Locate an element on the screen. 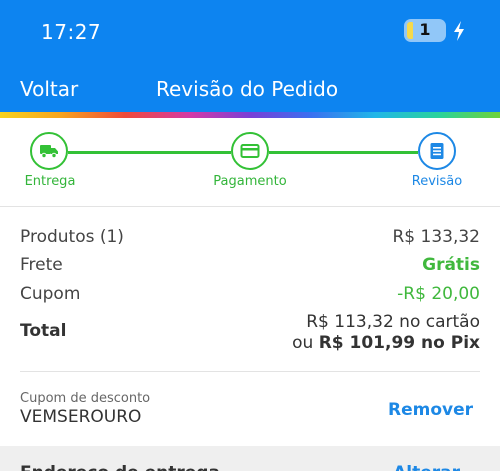 This screenshot has width=500, height=471. coupon-summary-value: -R$ 20,00 is located at coordinates (438, 294).